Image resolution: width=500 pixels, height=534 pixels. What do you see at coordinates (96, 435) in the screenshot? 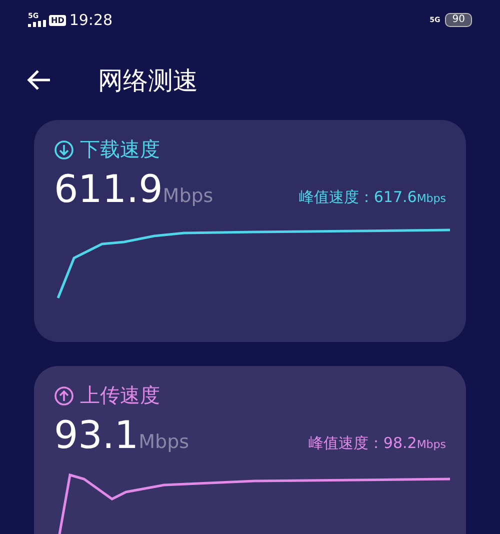
I see `speed-value: 93.1` at bounding box center [96, 435].